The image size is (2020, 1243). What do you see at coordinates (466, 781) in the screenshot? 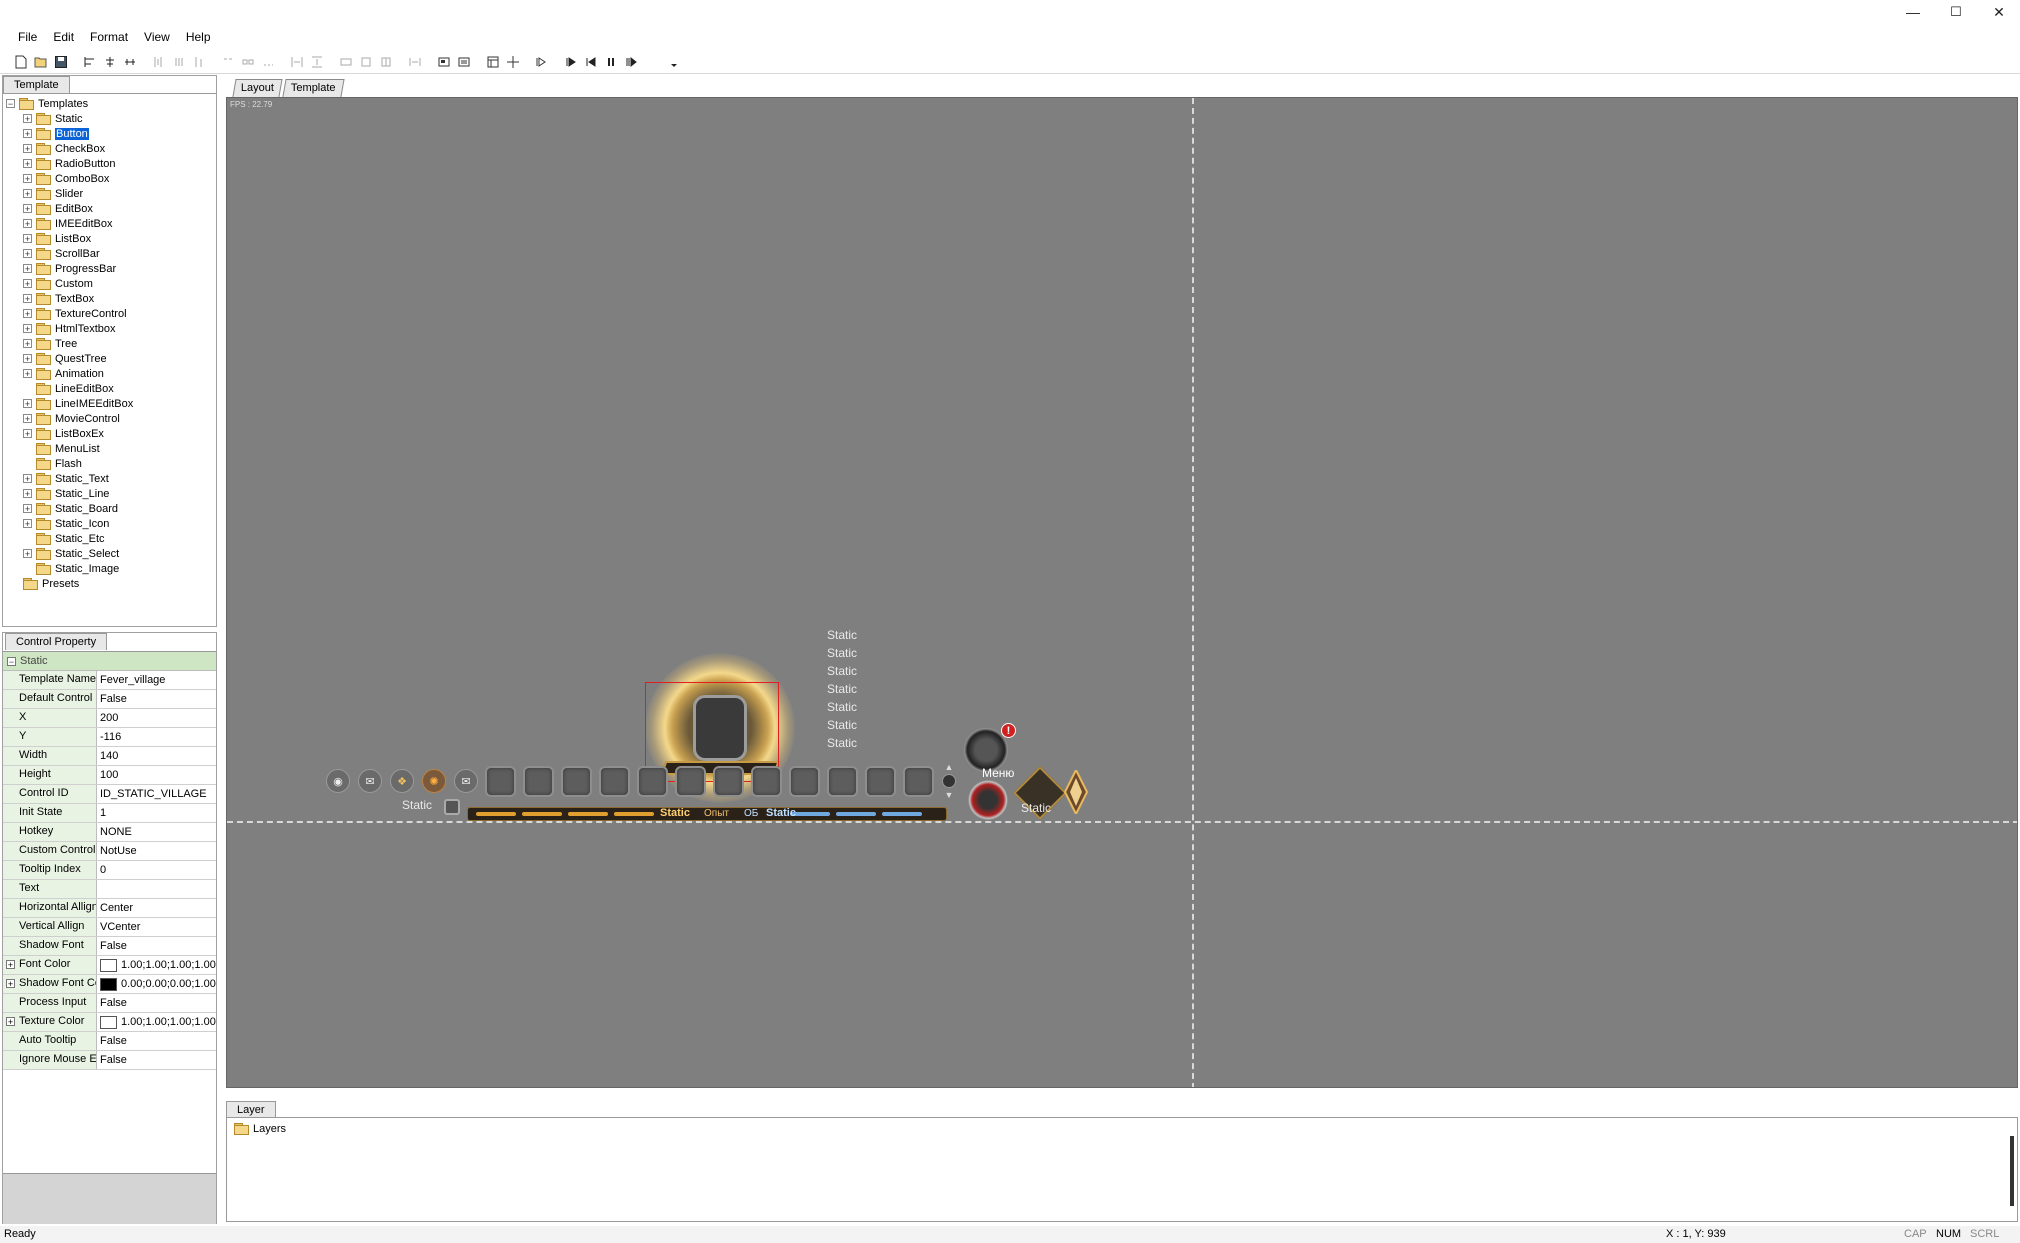
I see `message-icon: ✉` at bounding box center [466, 781].